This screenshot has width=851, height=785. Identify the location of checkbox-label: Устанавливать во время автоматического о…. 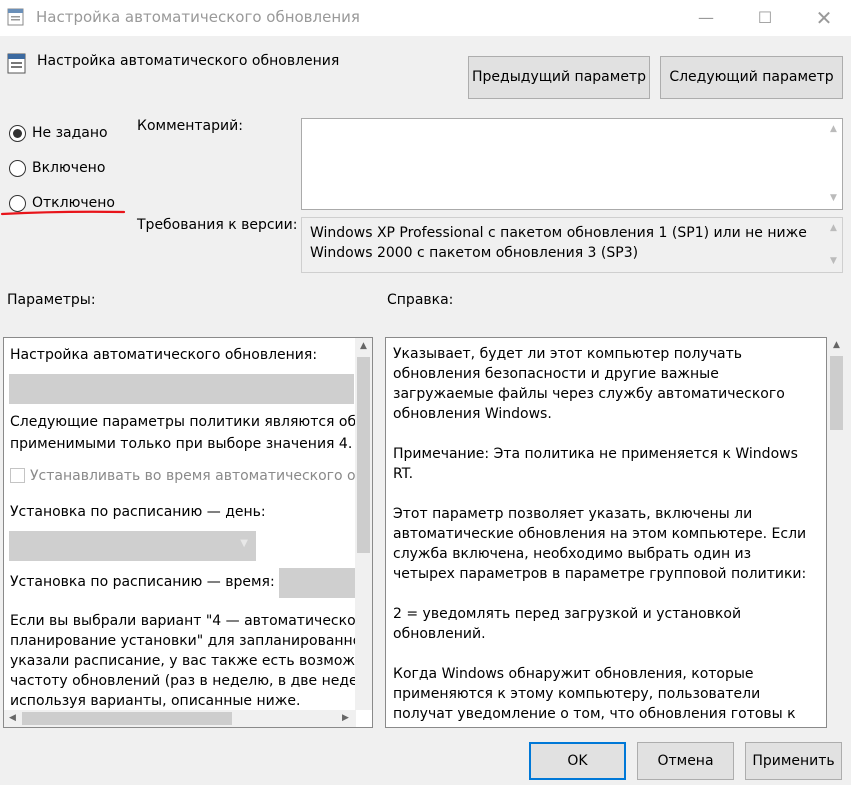
(201, 476).